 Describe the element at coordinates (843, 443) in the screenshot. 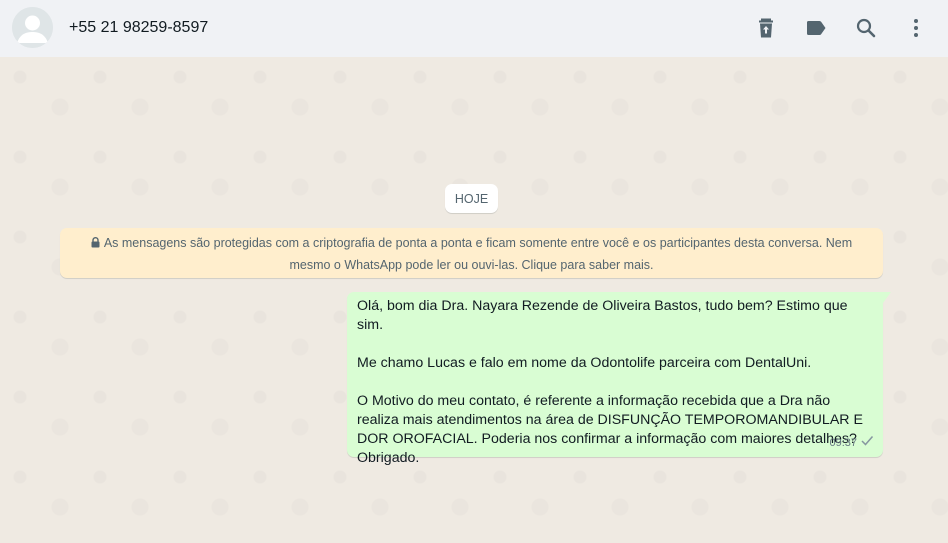

I see `message-time: 09:37` at that location.